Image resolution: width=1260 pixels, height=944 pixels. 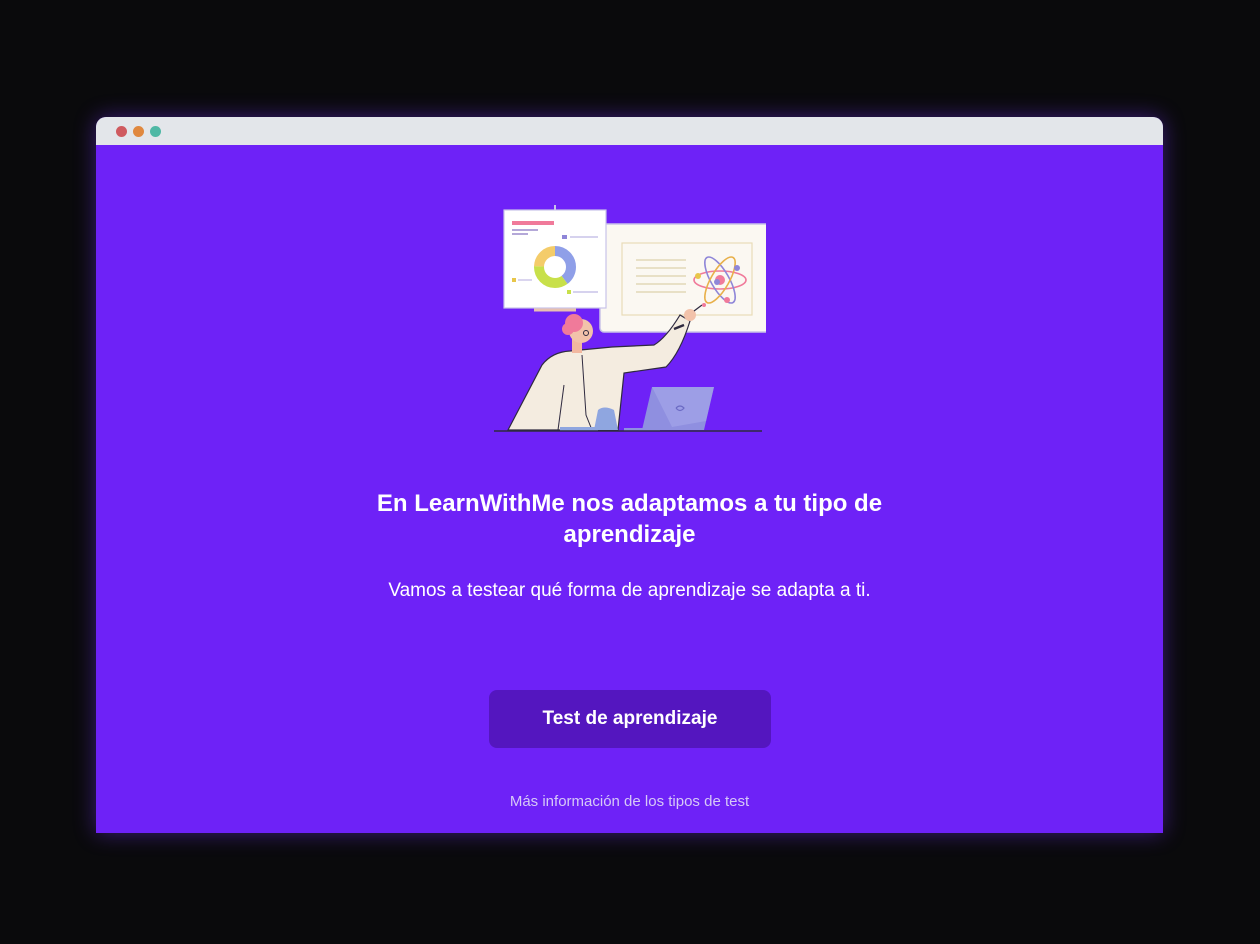 What do you see at coordinates (630, 318) in the screenshot?
I see `teacher-illustration-icon` at bounding box center [630, 318].